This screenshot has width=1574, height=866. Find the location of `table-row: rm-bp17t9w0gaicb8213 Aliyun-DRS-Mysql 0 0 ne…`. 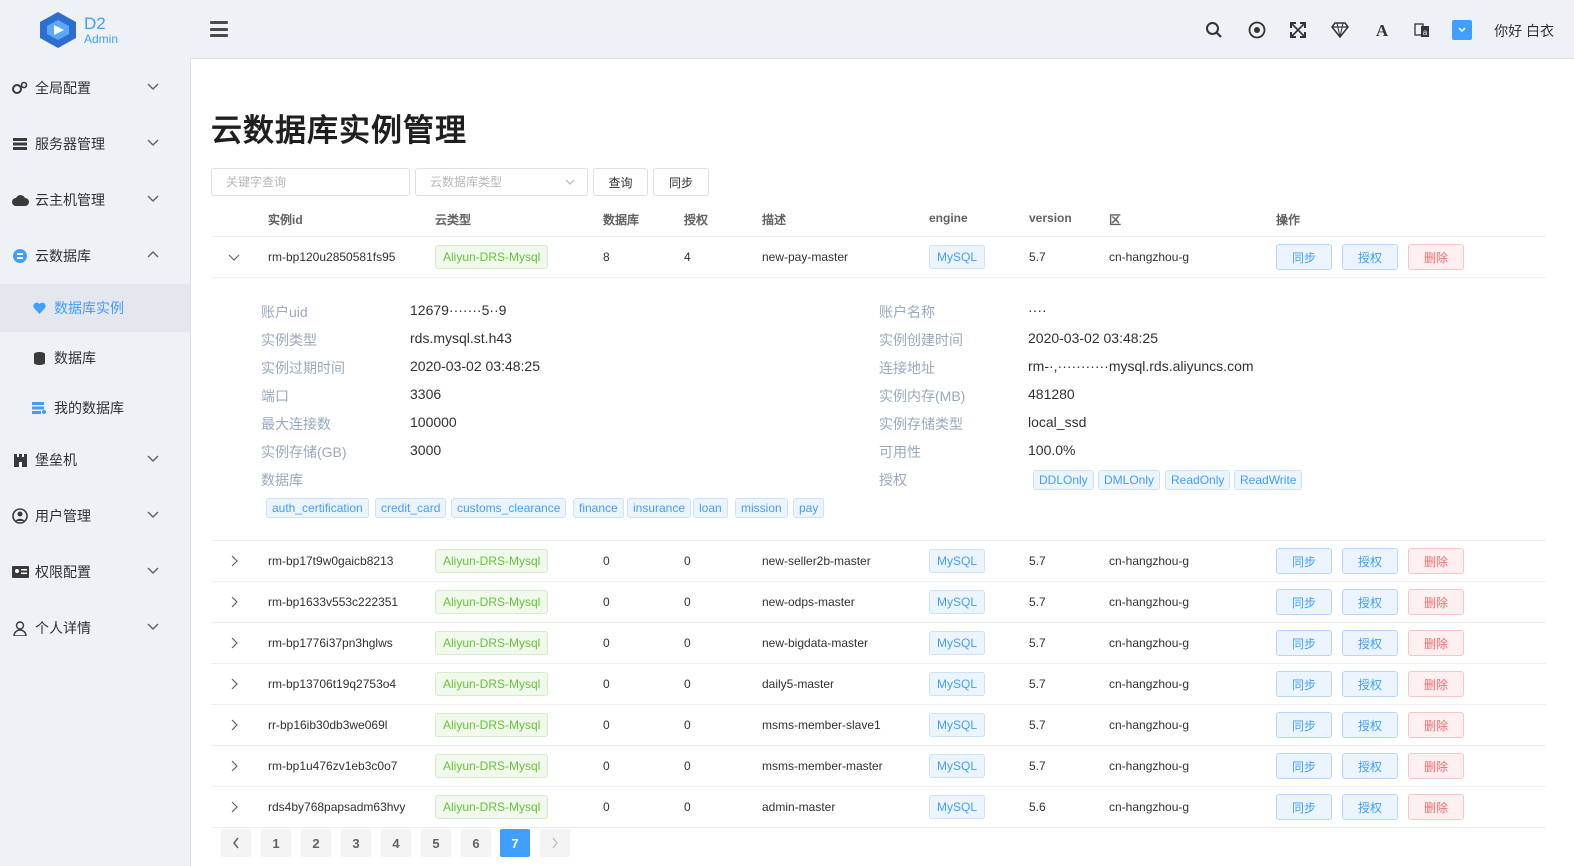

table-row: rm-bp17t9w0gaicb8213 Aliyun-DRS-Mysql 0 0 ne… is located at coordinates (878, 561).